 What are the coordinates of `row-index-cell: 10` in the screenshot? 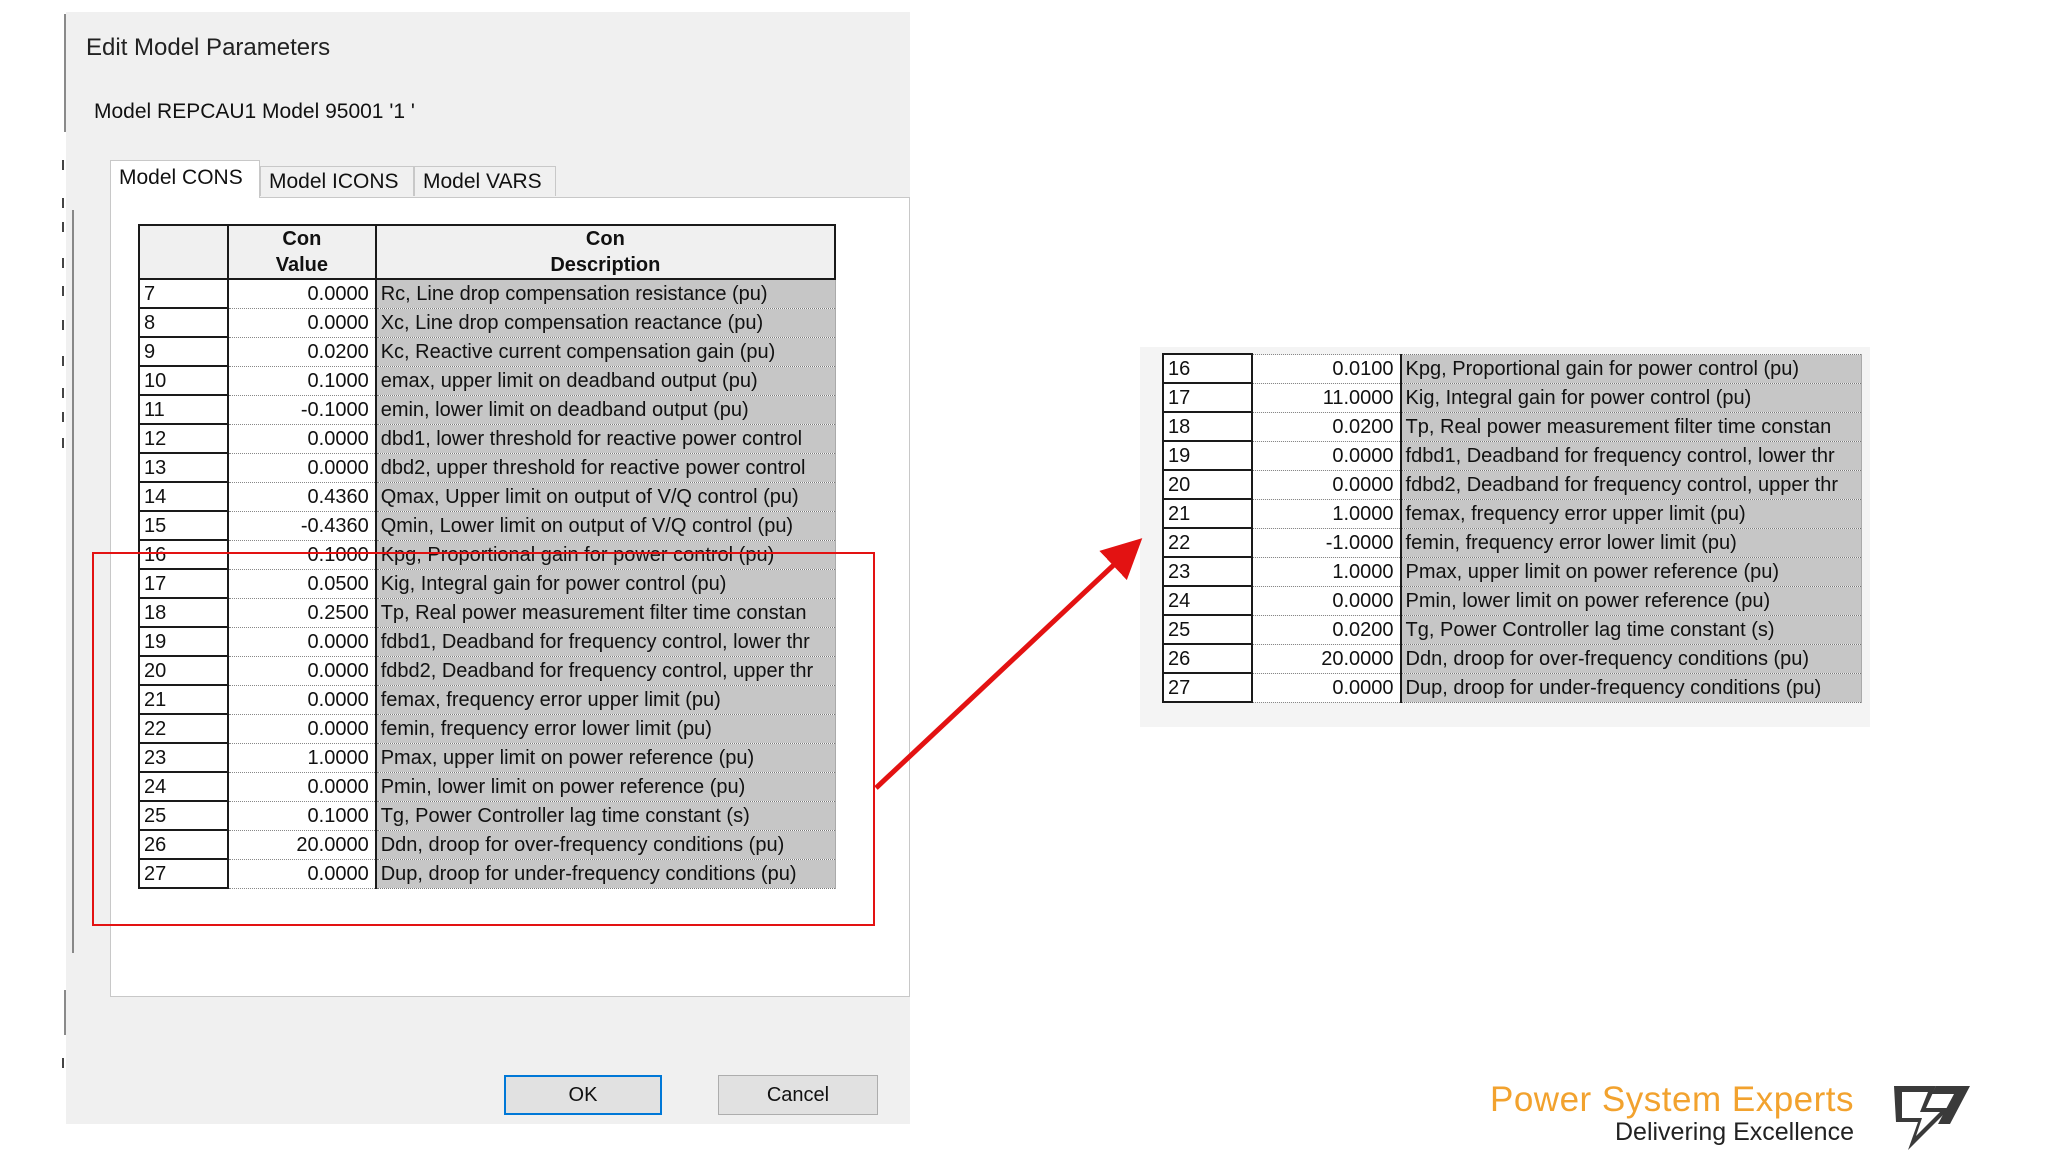 It's located at (183, 380).